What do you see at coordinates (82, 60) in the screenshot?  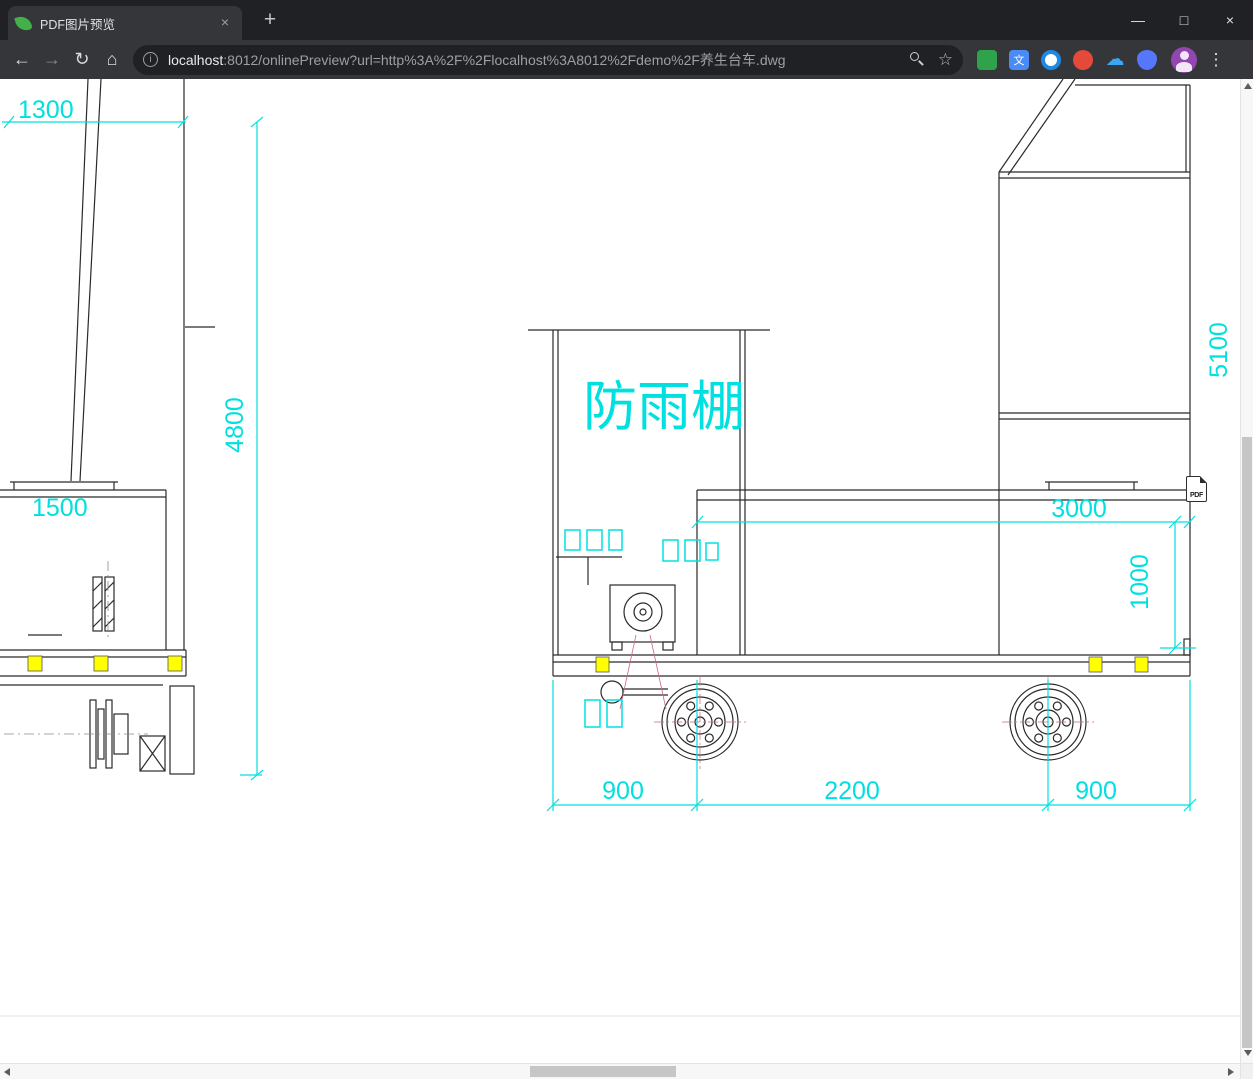 I see `reload-icon: ↻` at bounding box center [82, 60].